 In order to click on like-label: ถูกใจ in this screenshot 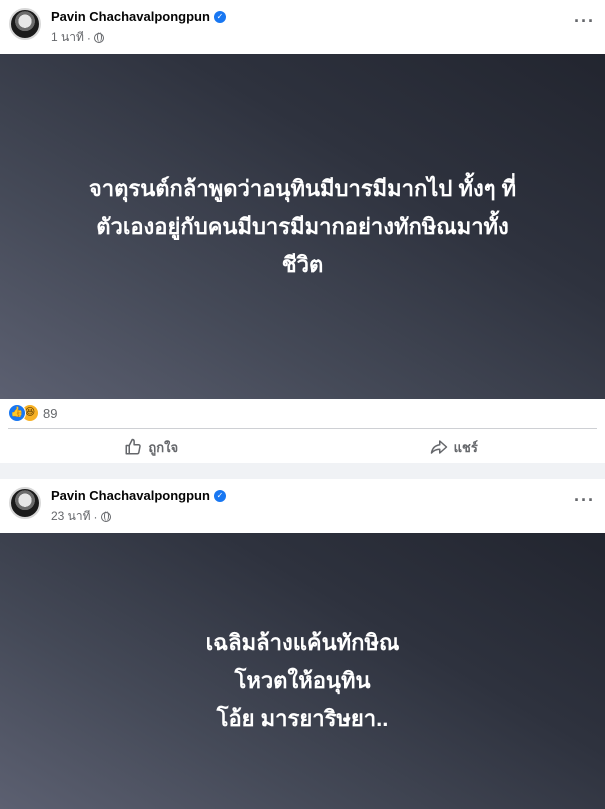, I will do `click(163, 447)`.